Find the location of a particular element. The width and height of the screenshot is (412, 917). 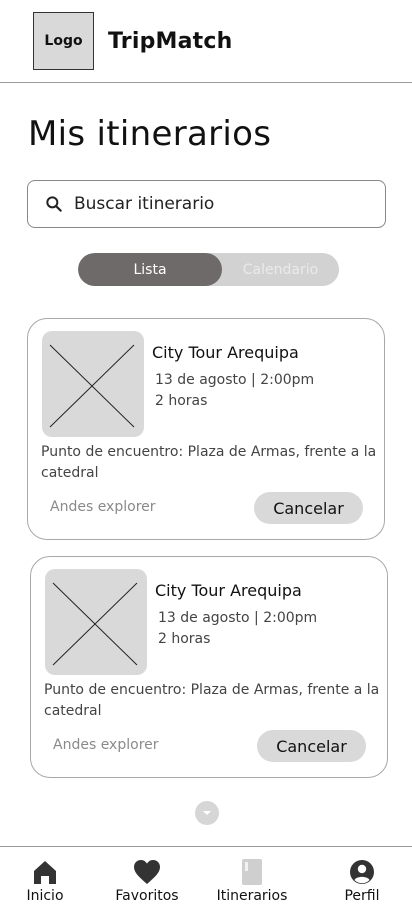

heart-icon is located at coordinates (147, 872).